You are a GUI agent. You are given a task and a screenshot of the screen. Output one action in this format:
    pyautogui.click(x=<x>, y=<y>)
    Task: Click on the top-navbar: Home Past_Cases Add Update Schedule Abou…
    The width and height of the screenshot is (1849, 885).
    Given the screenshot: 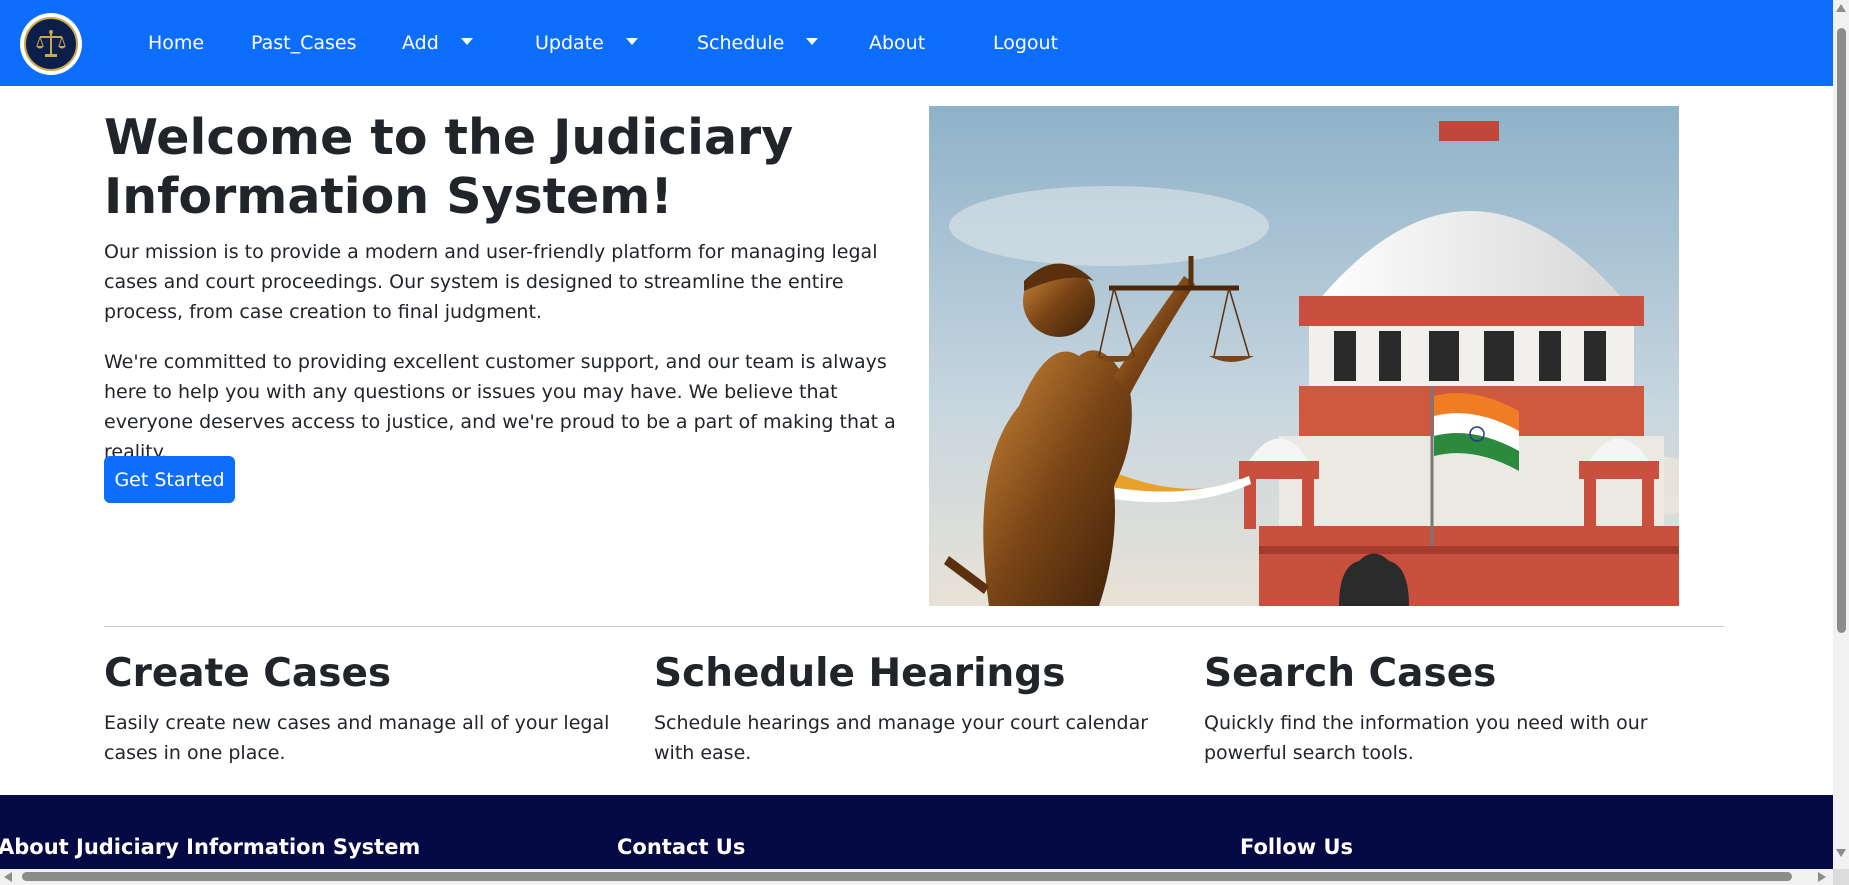 What is the action you would take?
    pyautogui.click(x=916, y=43)
    